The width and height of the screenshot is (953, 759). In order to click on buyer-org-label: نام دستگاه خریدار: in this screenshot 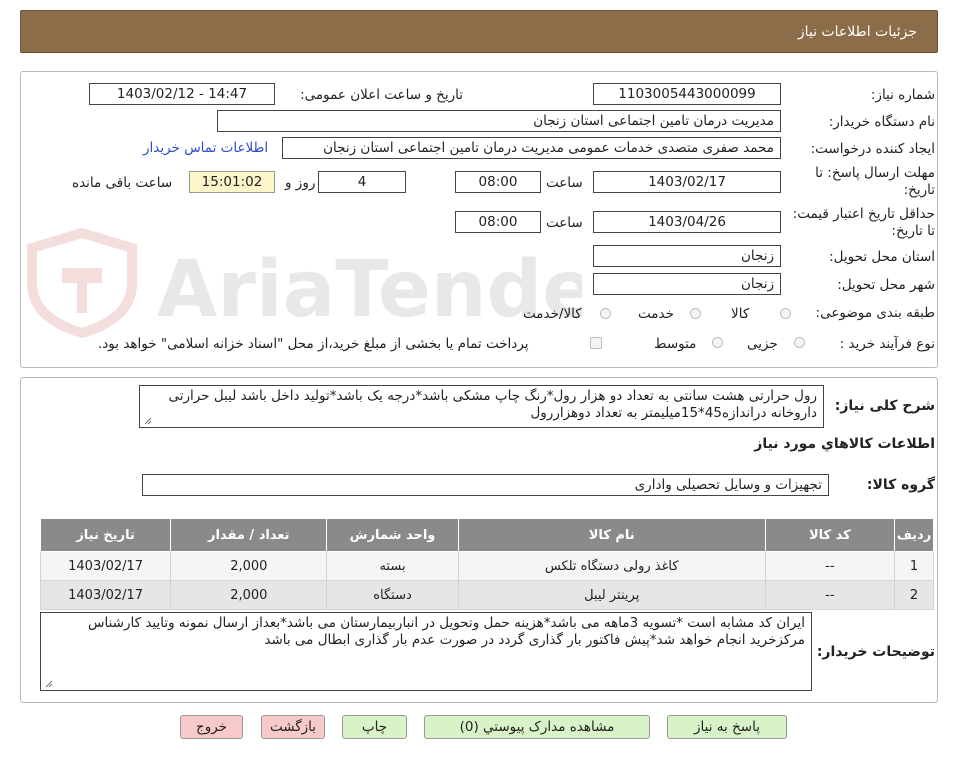, I will do `click(881, 122)`.